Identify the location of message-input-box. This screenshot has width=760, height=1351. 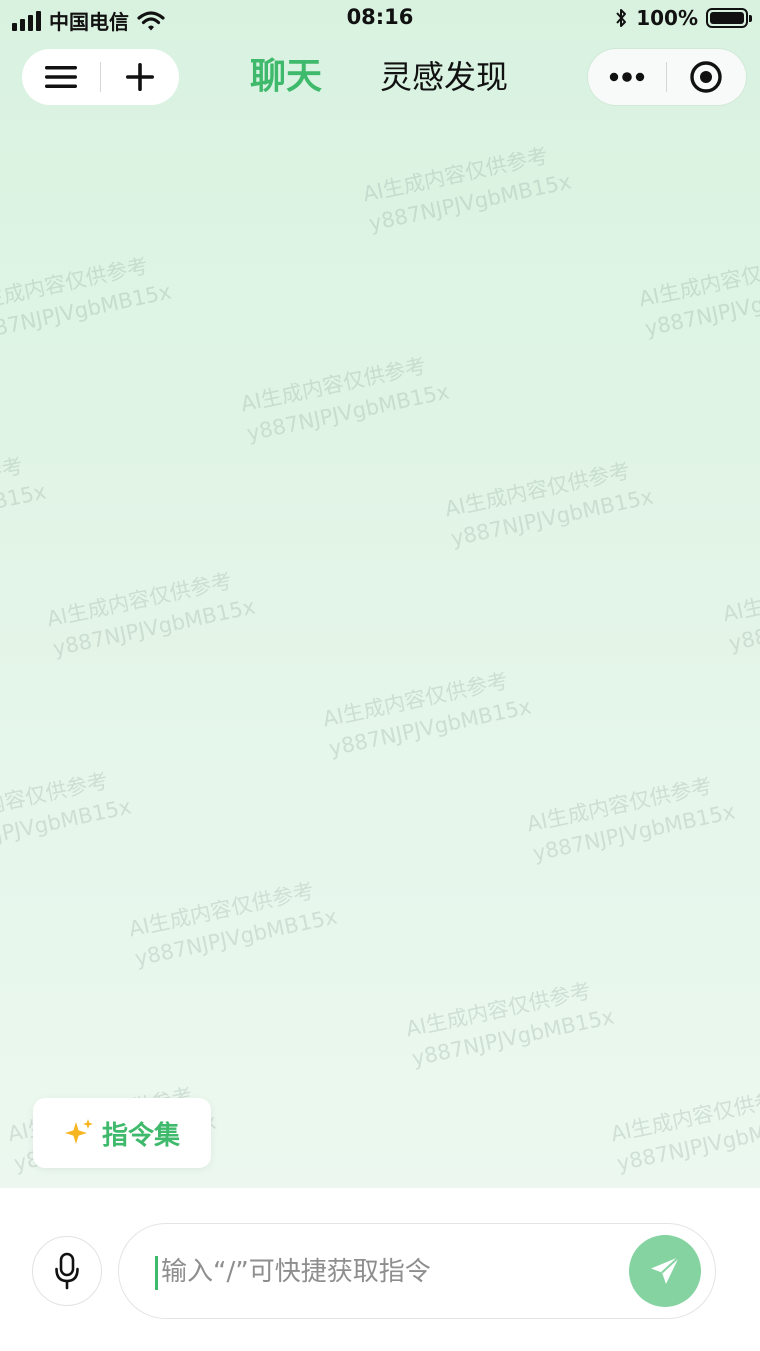
(417, 1271).